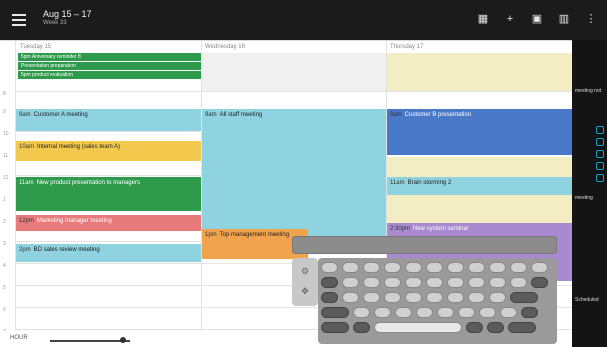 This screenshot has width=607, height=347. I want to click on time-label: 4, so click(4, 266).